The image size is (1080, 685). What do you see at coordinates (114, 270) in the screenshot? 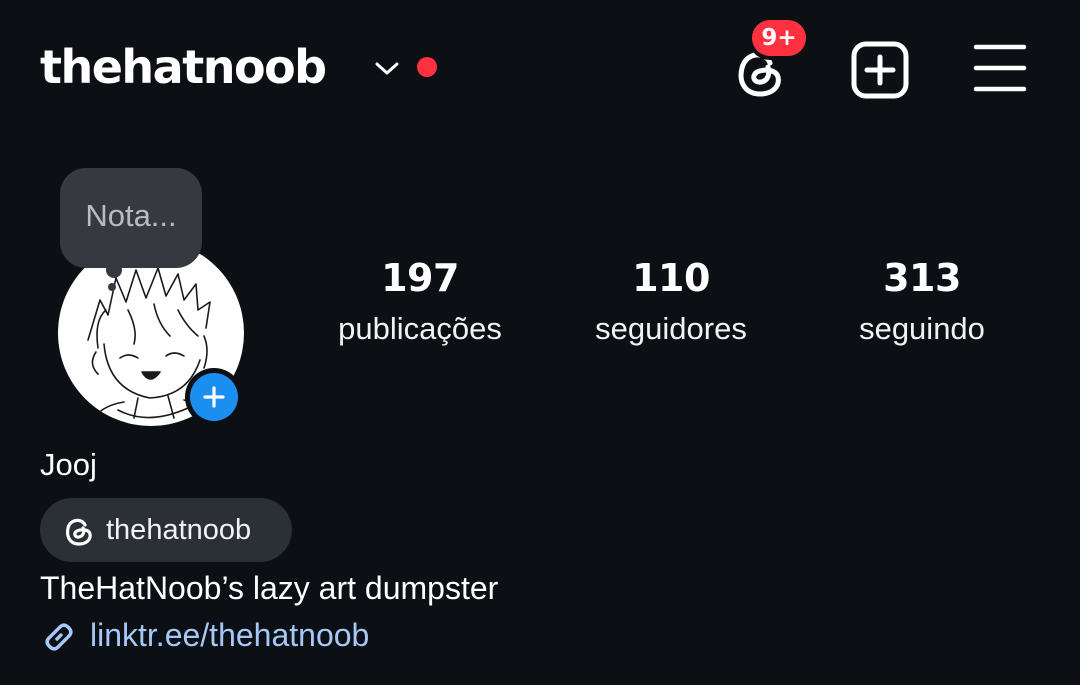
I see `note-bubble-tail` at bounding box center [114, 270].